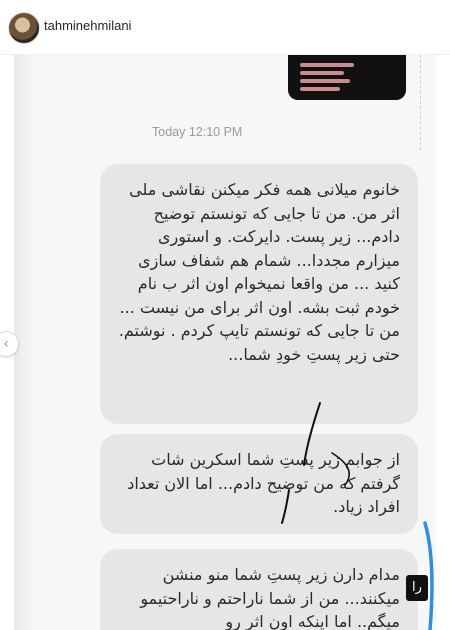  I want to click on post-header: tahminehmilani, so click(225, 27).